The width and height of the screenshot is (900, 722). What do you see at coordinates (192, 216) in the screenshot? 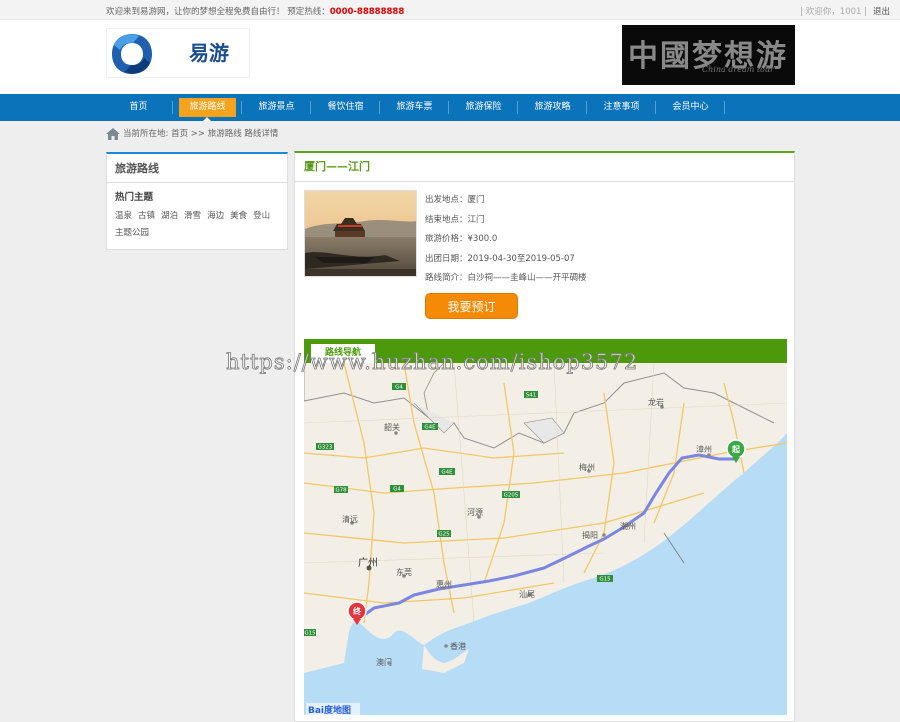
I see `theme-tag: 滑雪` at bounding box center [192, 216].